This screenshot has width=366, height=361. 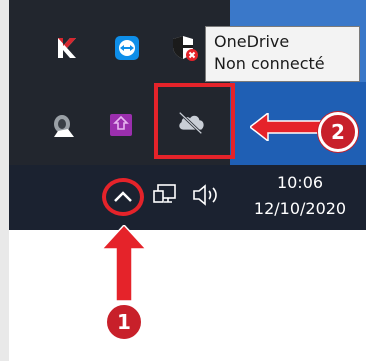 I want to click on step-2-badge: 2, so click(x=338, y=132).